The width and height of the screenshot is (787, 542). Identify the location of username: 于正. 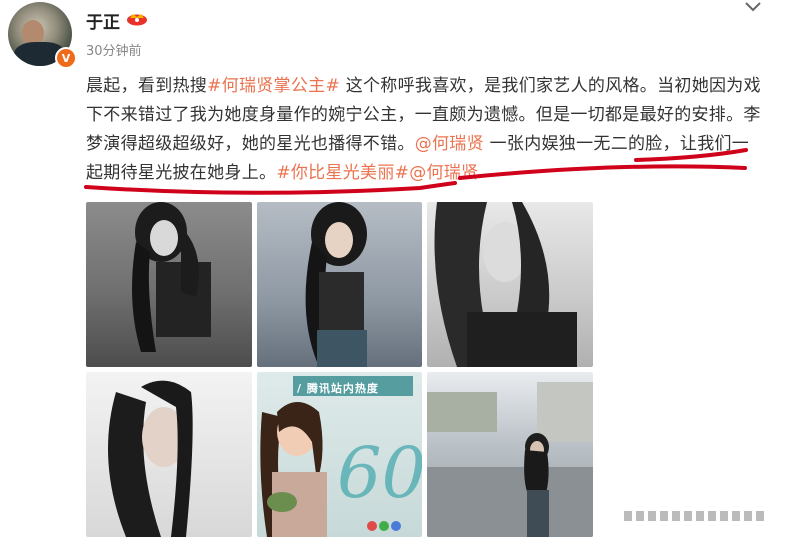
(103, 20).